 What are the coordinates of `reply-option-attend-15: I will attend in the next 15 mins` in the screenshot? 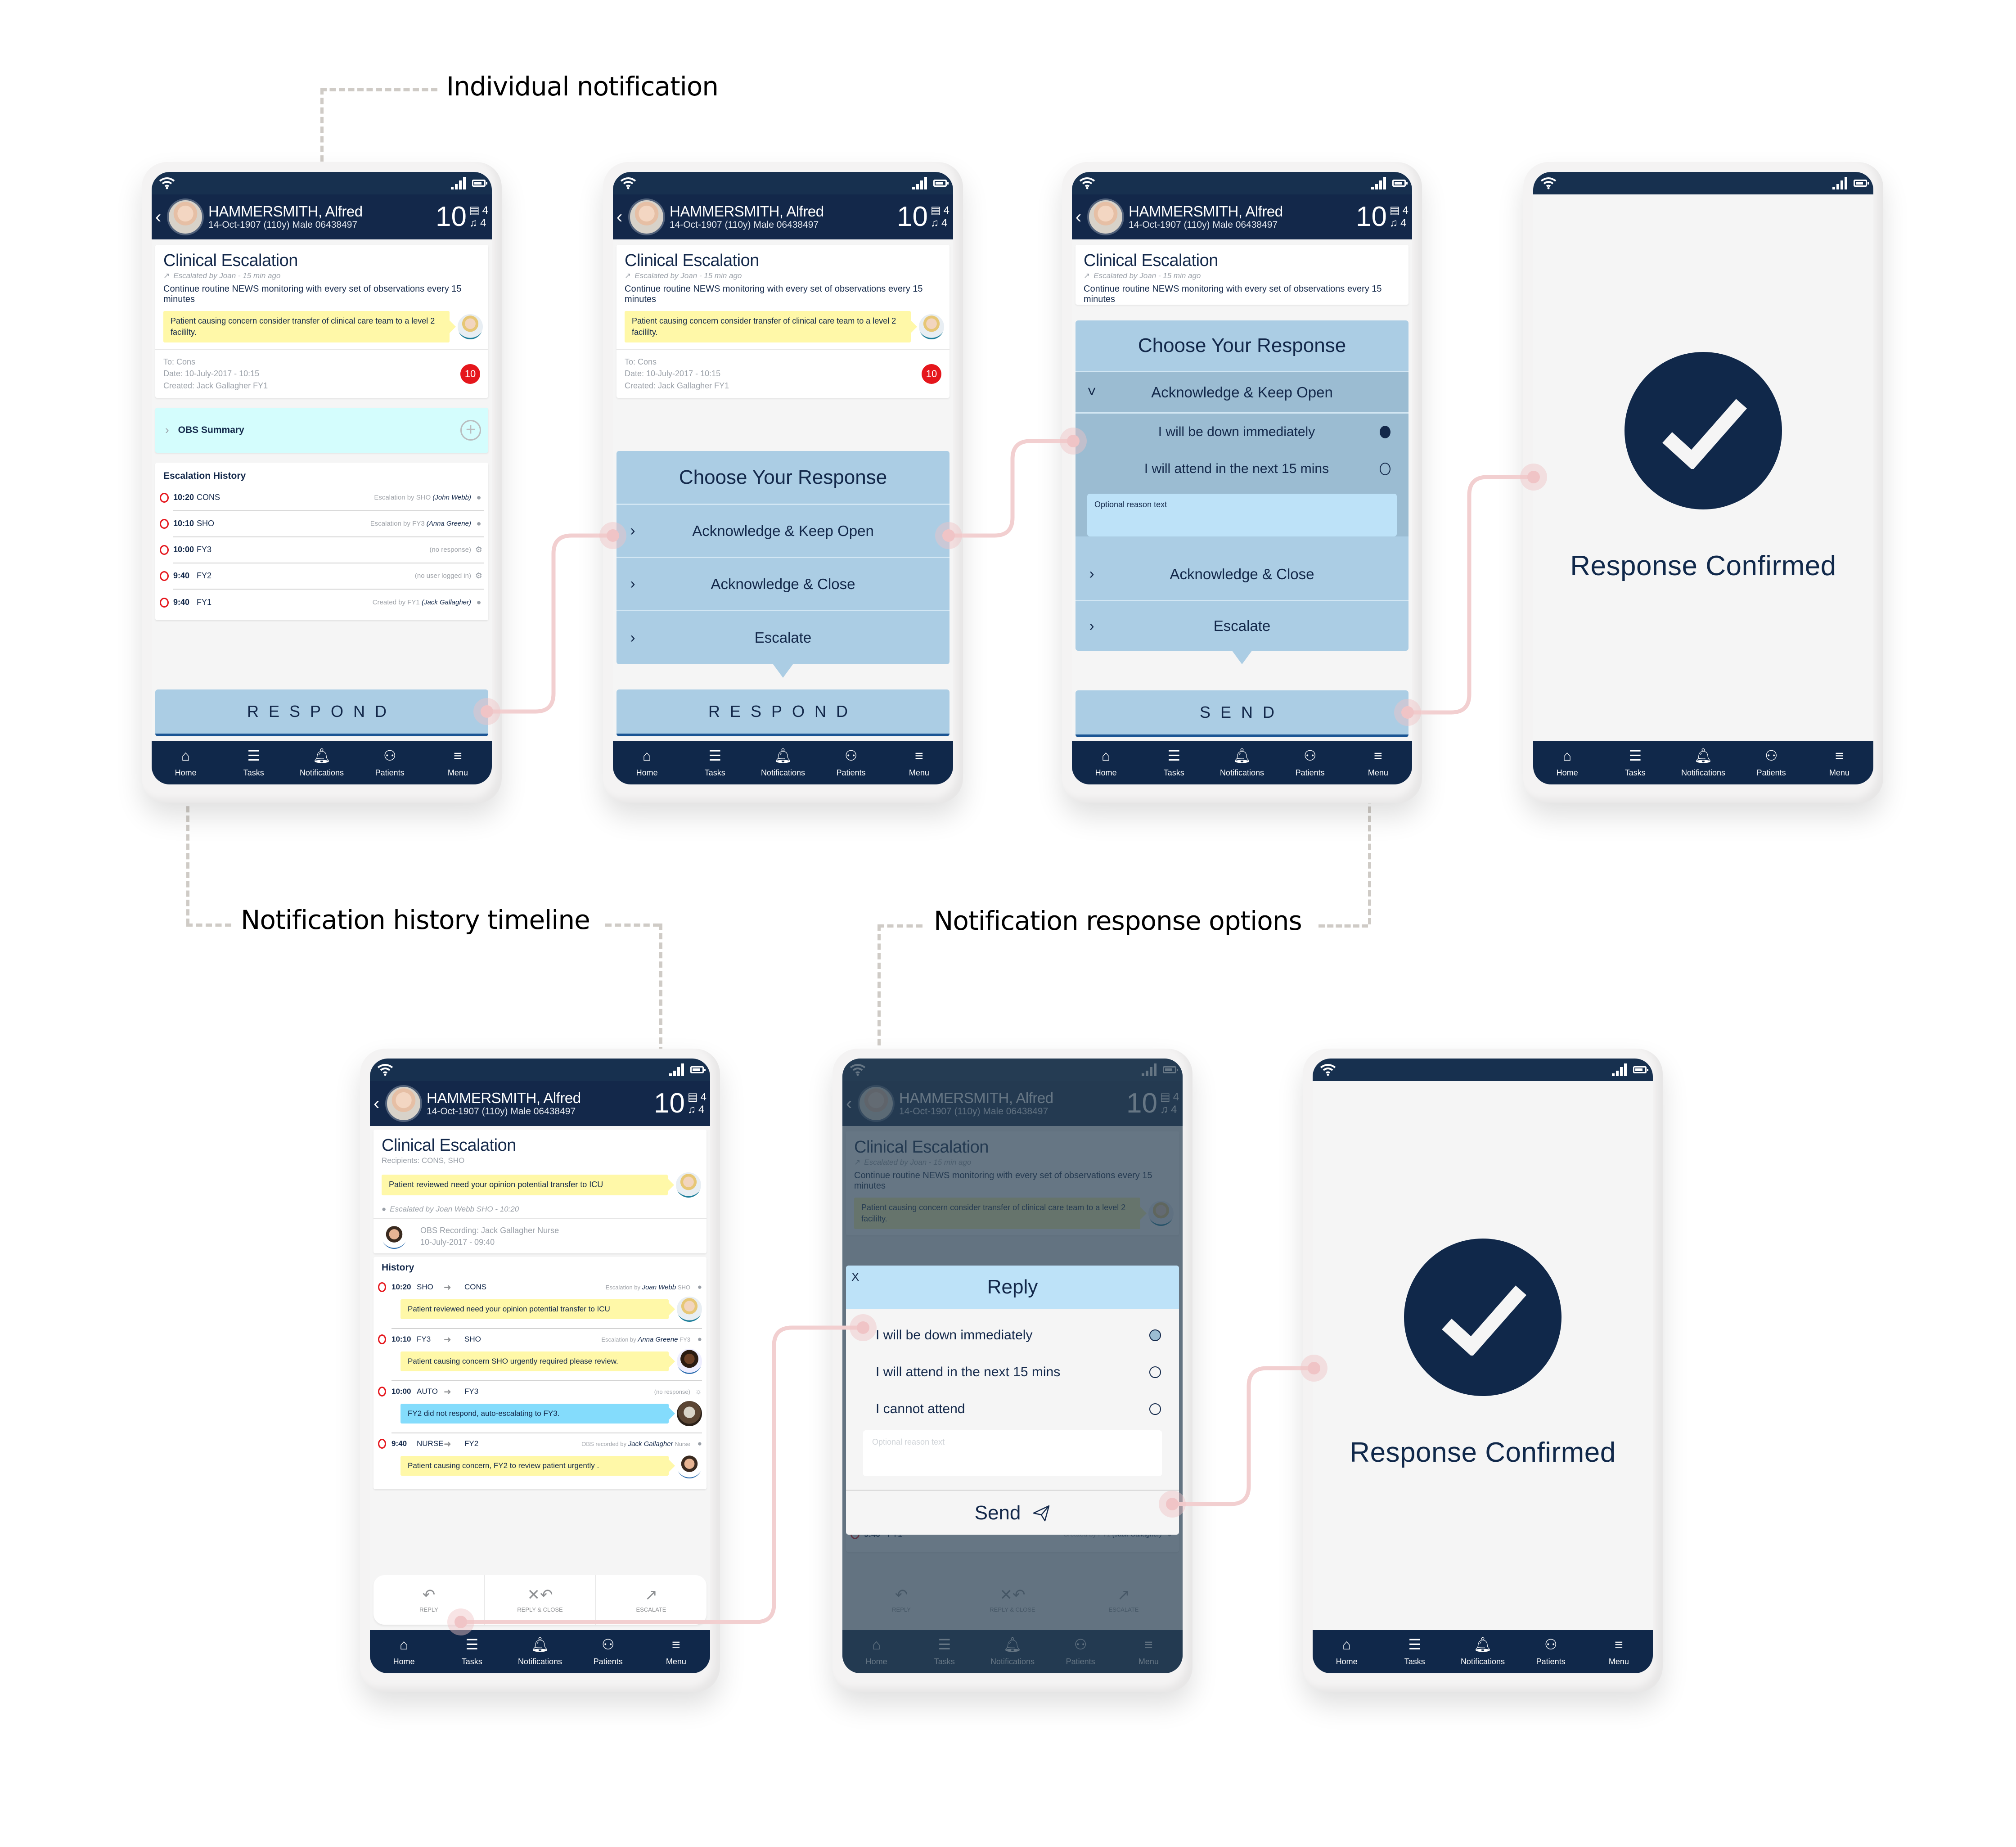 It's located at (1012, 1372).